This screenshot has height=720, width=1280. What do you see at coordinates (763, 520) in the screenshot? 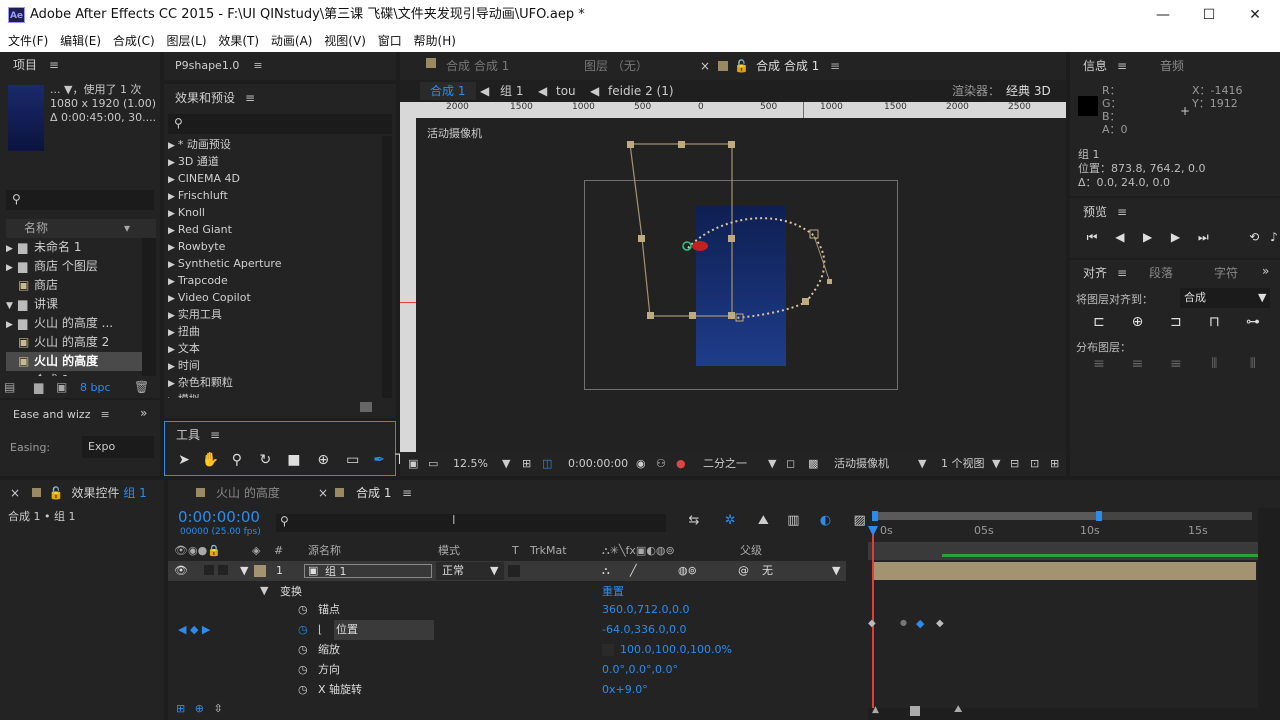
I see `shy-layers-icon: ⛰` at bounding box center [763, 520].